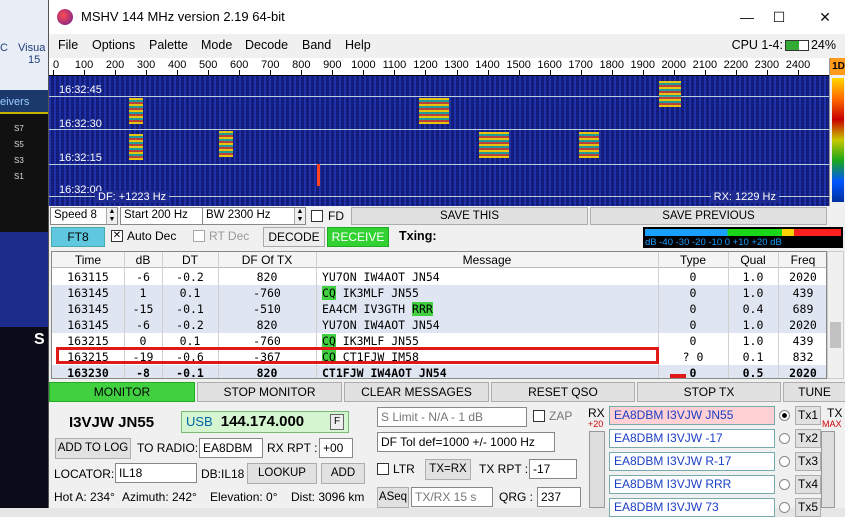 The height and width of the screenshot is (517, 845). I want to click on stop-tx-button: STOP TX, so click(709, 392).